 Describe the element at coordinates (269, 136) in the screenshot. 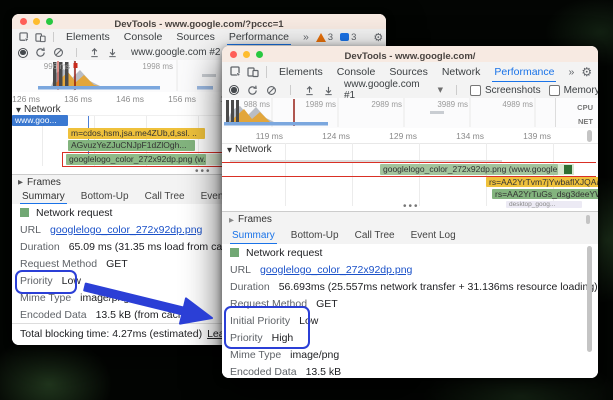

I see `ruler-tick: 119 ms` at that location.